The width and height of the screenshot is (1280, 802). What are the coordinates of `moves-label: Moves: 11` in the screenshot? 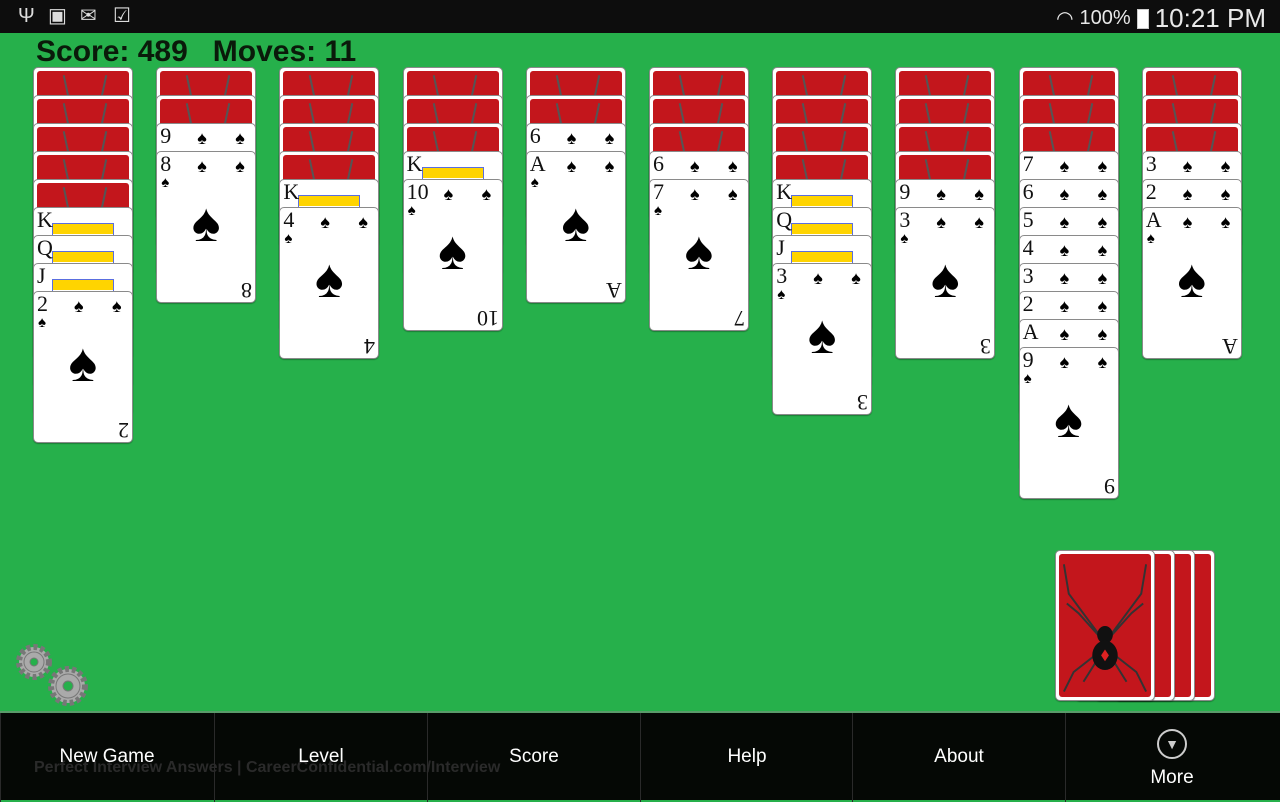 It's located at (284, 51).